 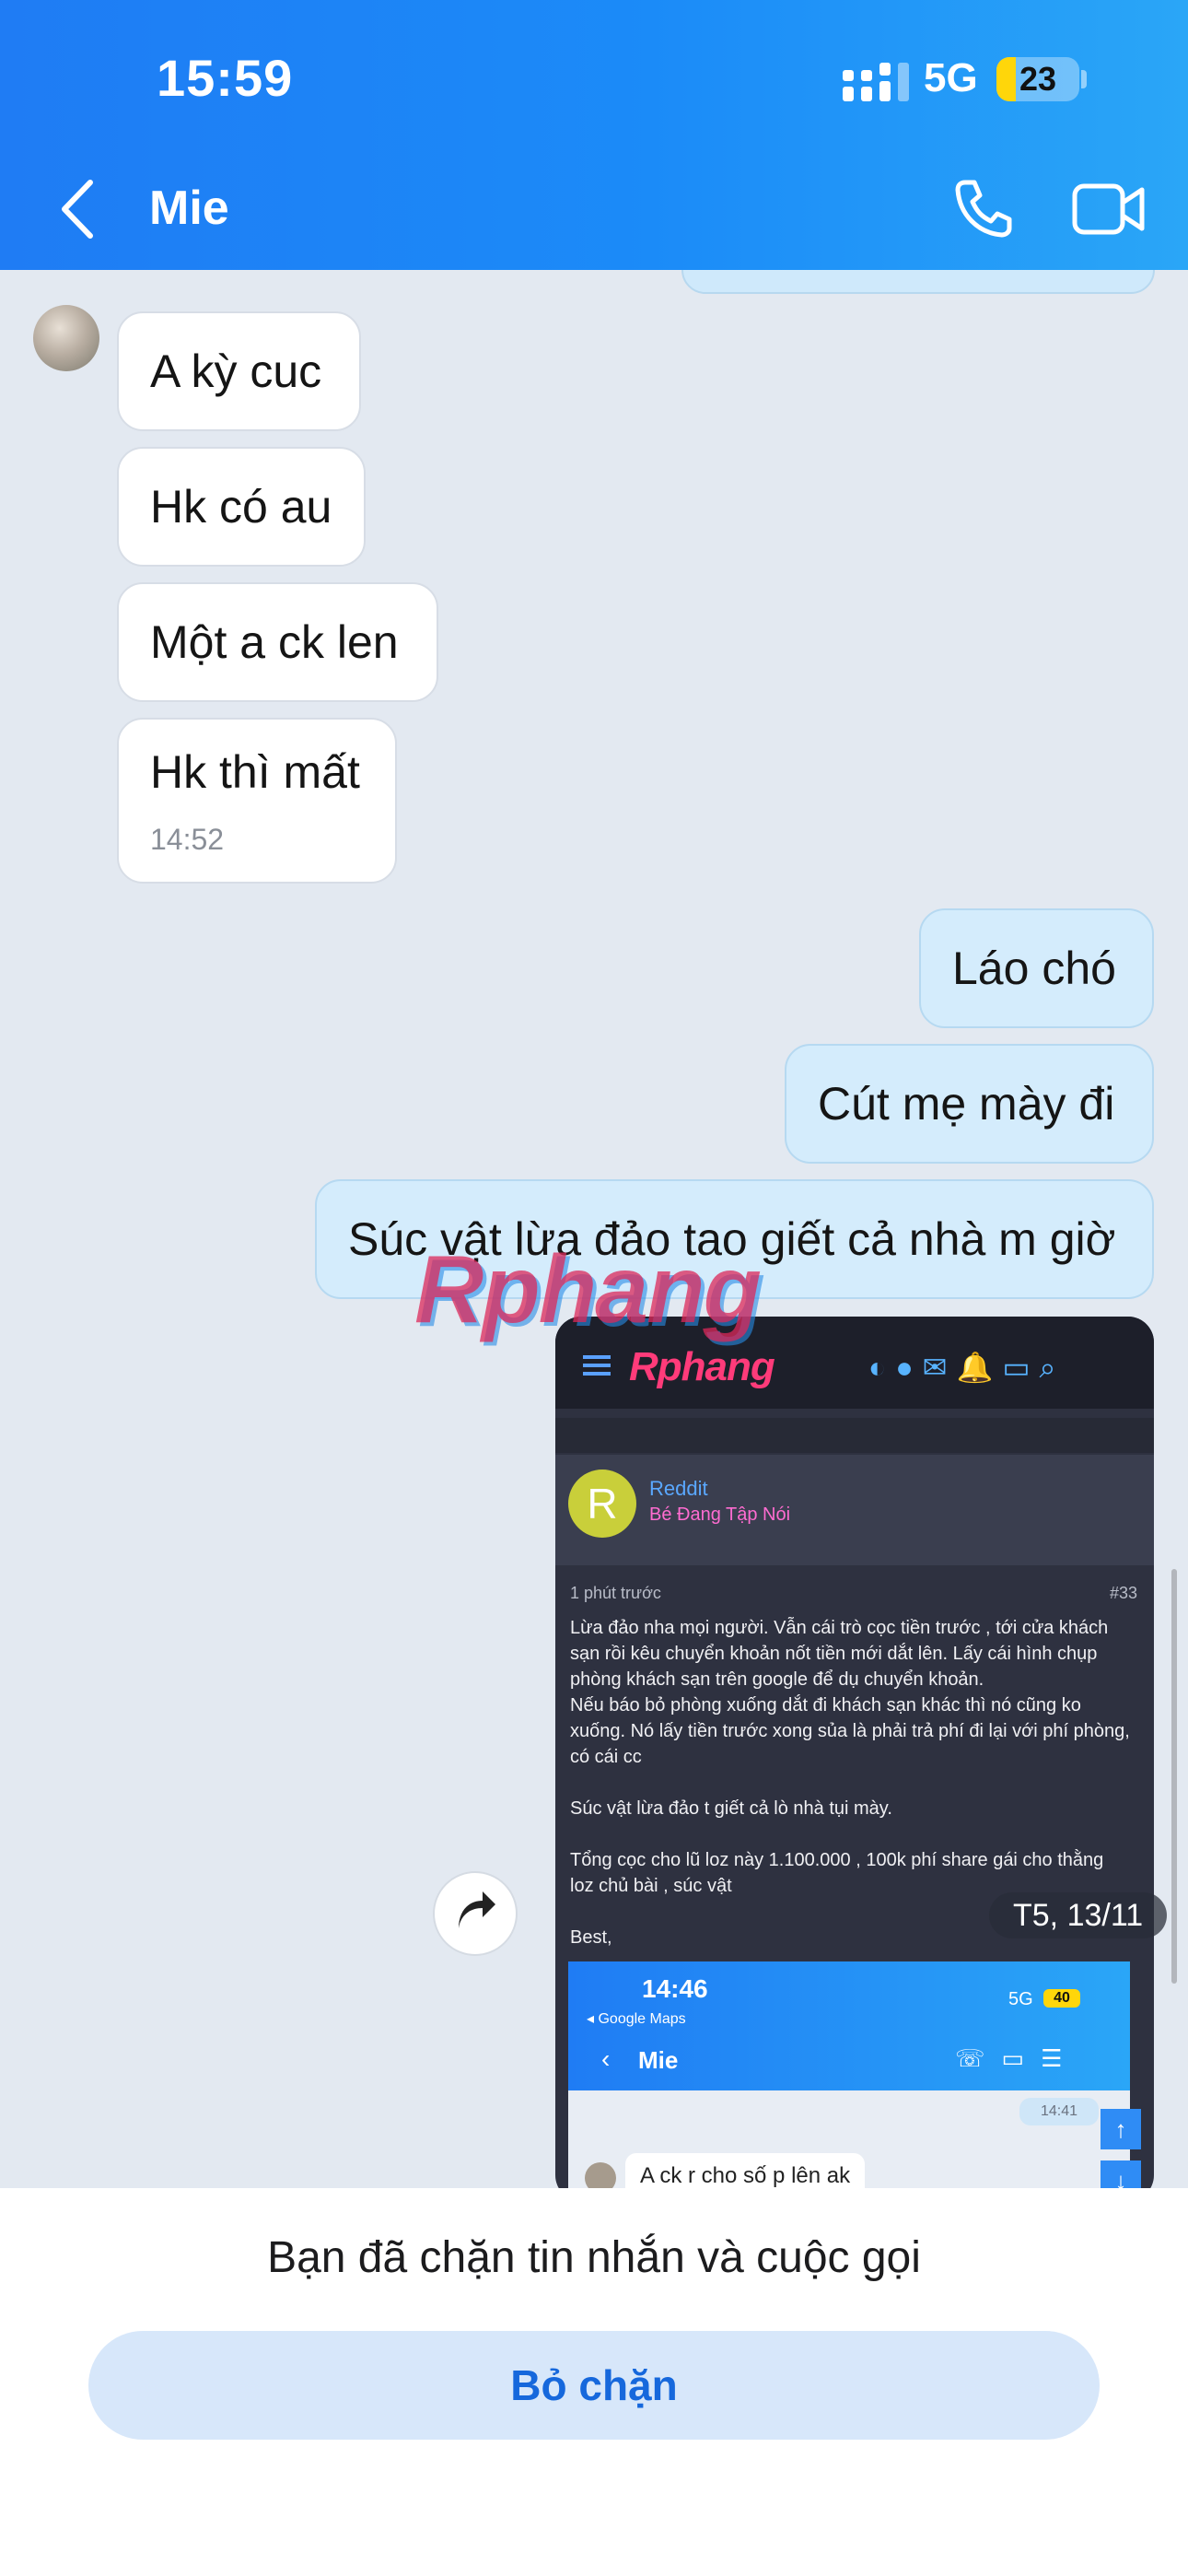 I want to click on outgoing-message: Cút mẹ mày đi, so click(x=970, y=1104).